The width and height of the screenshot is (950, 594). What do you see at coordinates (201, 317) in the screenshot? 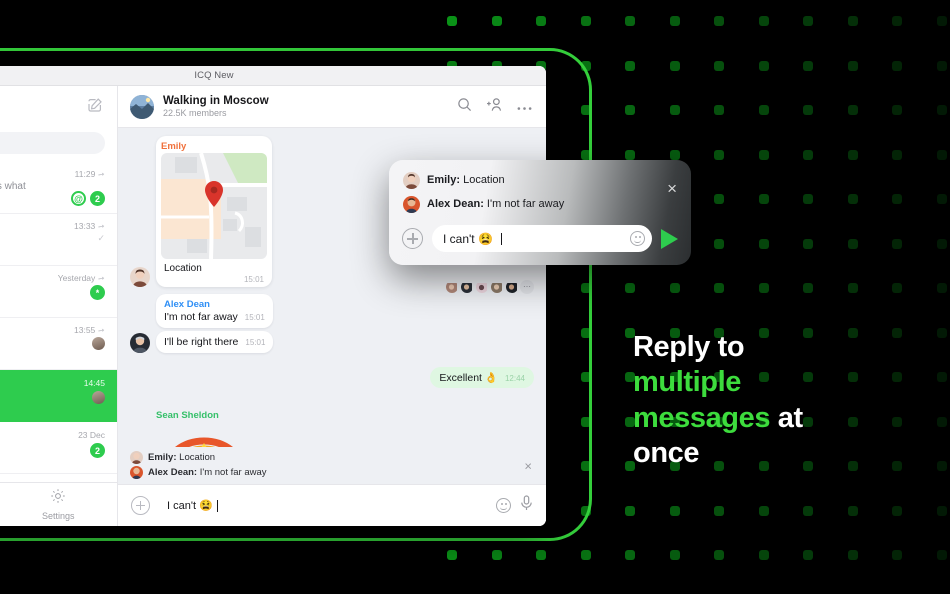
I see `message-text: I'm not far away` at bounding box center [201, 317].